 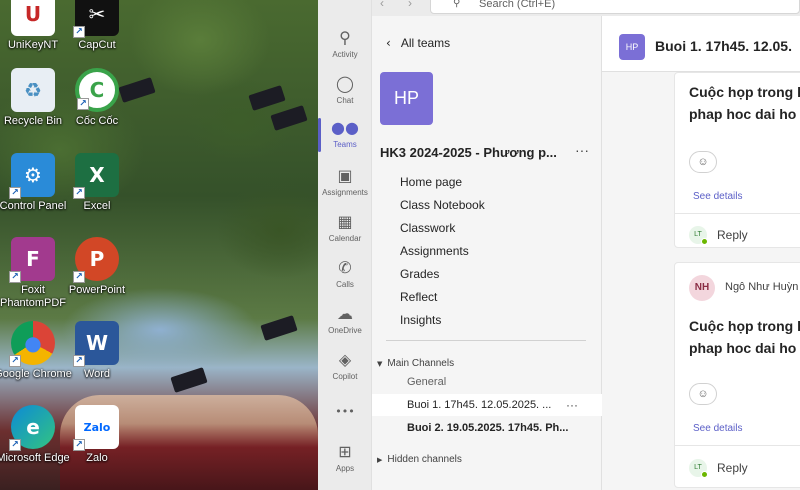 I want to click on powerpoint-icon: P ↗, so click(x=96, y=260).